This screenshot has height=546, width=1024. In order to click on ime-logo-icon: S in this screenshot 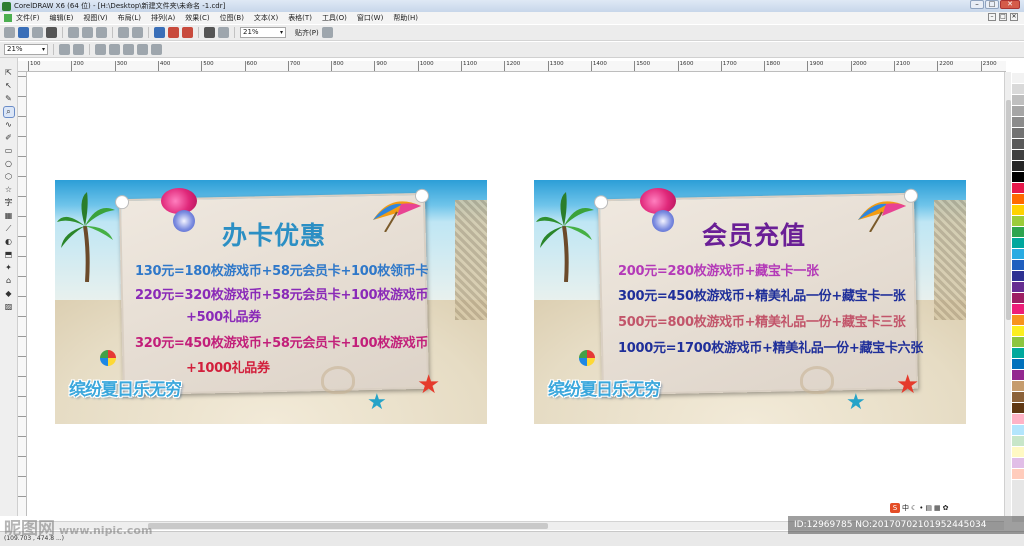, I will do `click(895, 508)`.